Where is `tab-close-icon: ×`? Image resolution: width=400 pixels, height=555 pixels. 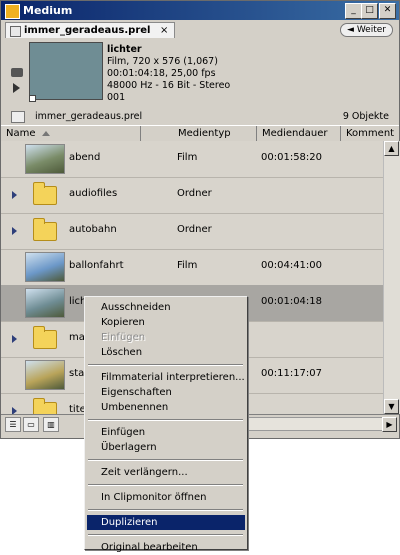
tab-close-icon: × is located at coordinates (164, 30).